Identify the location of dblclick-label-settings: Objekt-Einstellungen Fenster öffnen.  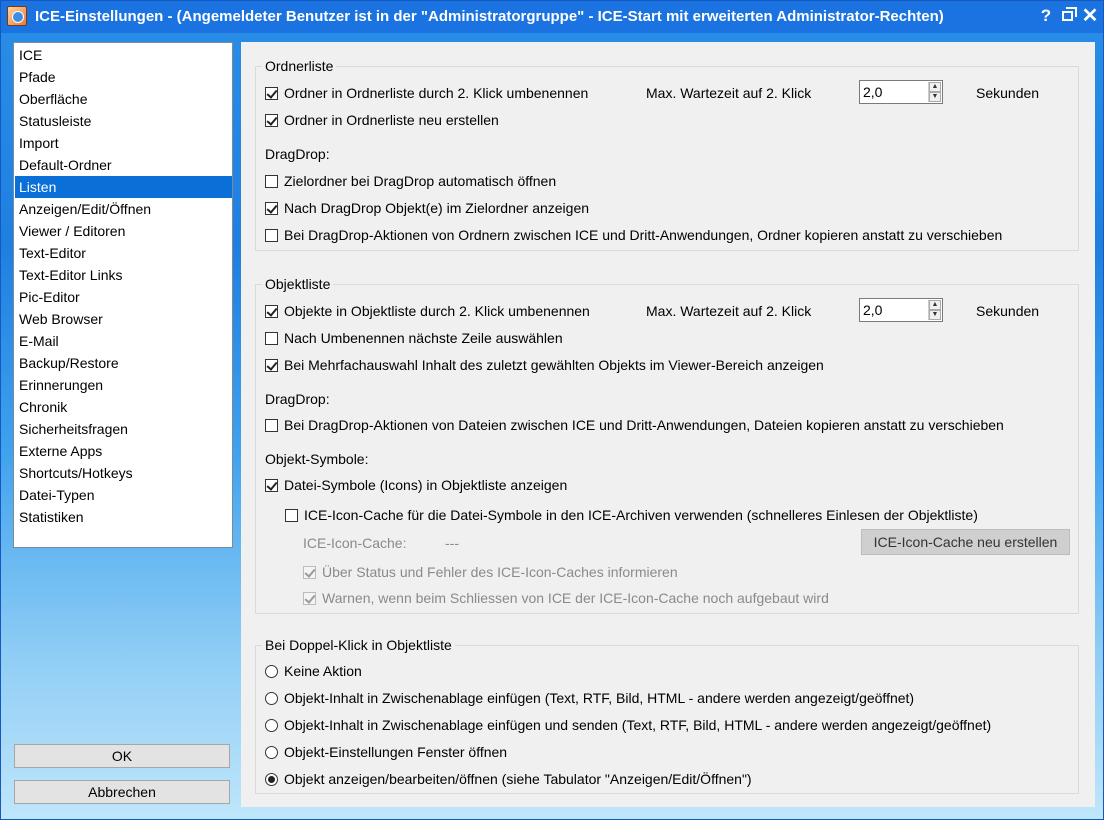
(396, 752).